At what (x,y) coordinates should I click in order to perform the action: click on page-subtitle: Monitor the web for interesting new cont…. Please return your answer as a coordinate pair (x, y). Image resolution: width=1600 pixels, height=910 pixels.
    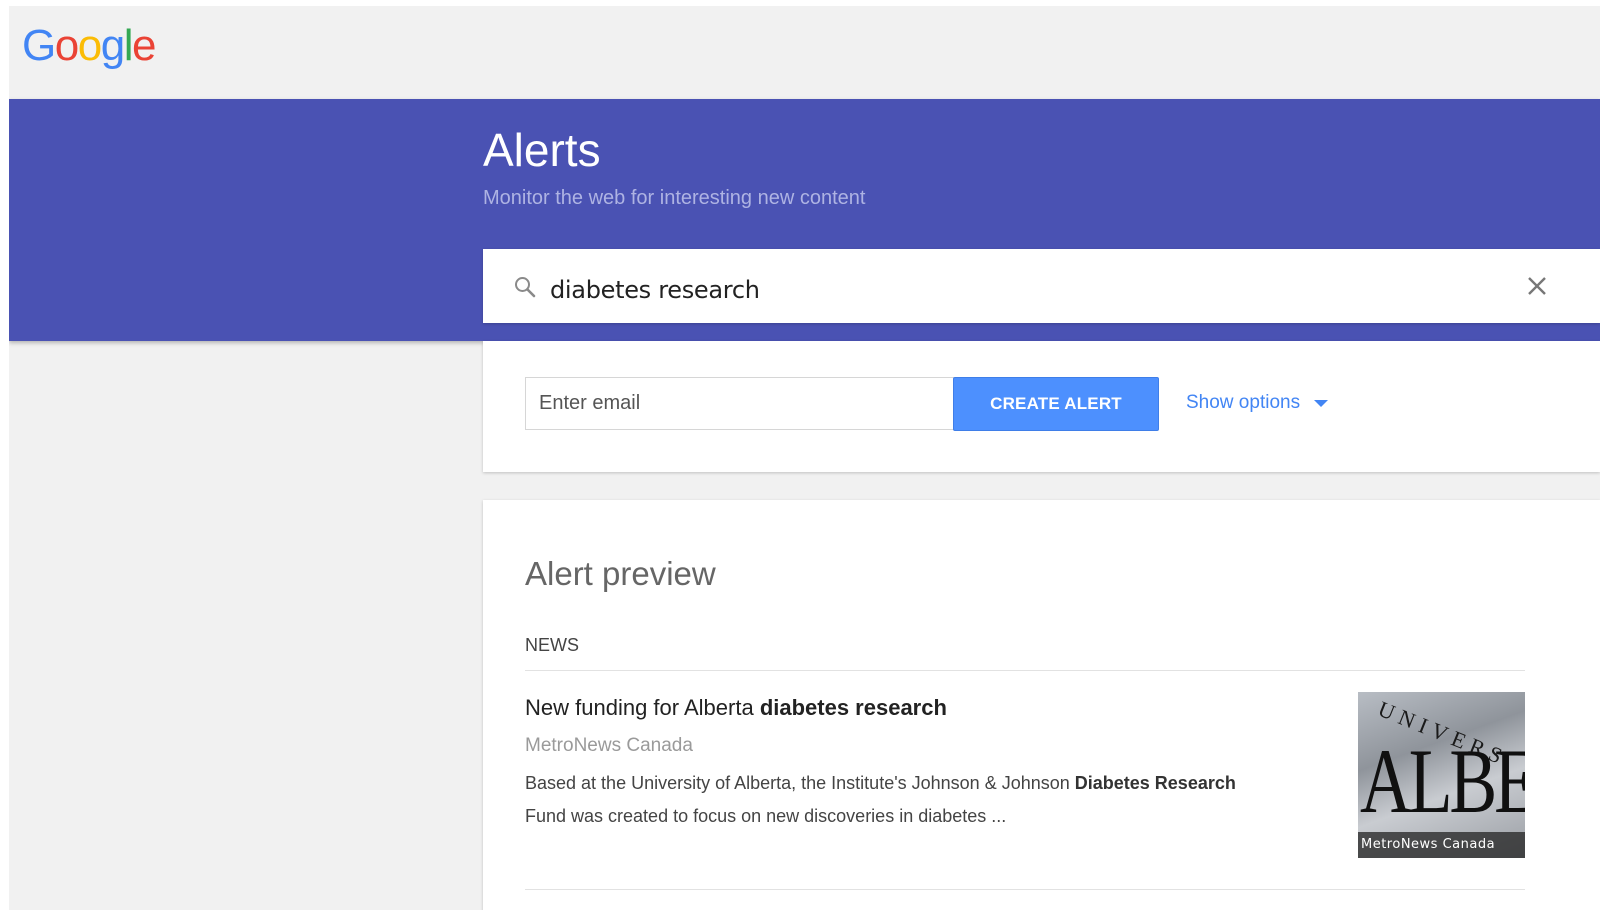
    Looking at the image, I should click on (674, 198).